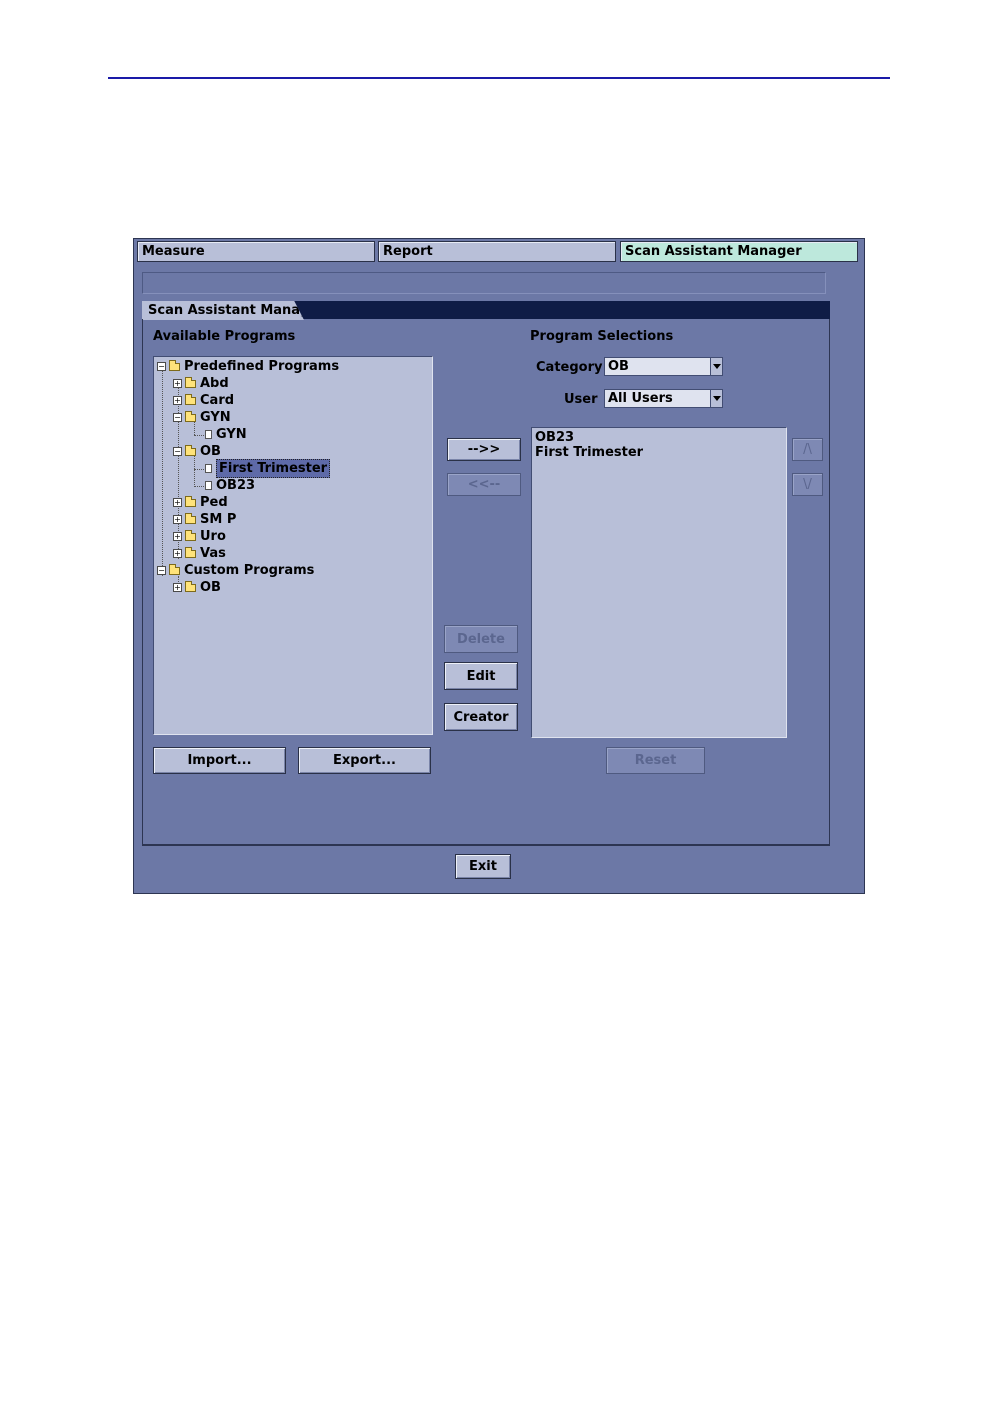 The image size is (998, 1416). What do you see at coordinates (602, 336) in the screenshot?
I see `program-selections-title: Program Selections` at bounding box center [602, 336].